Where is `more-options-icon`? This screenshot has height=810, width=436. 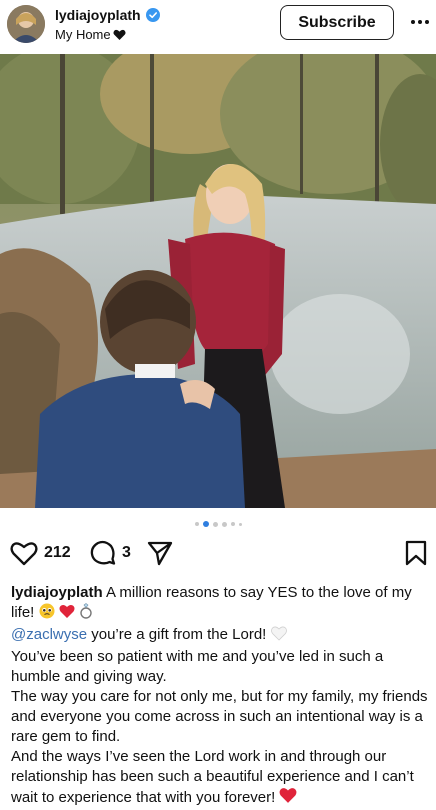
more-options-icon is located at coordinates (420, 22).